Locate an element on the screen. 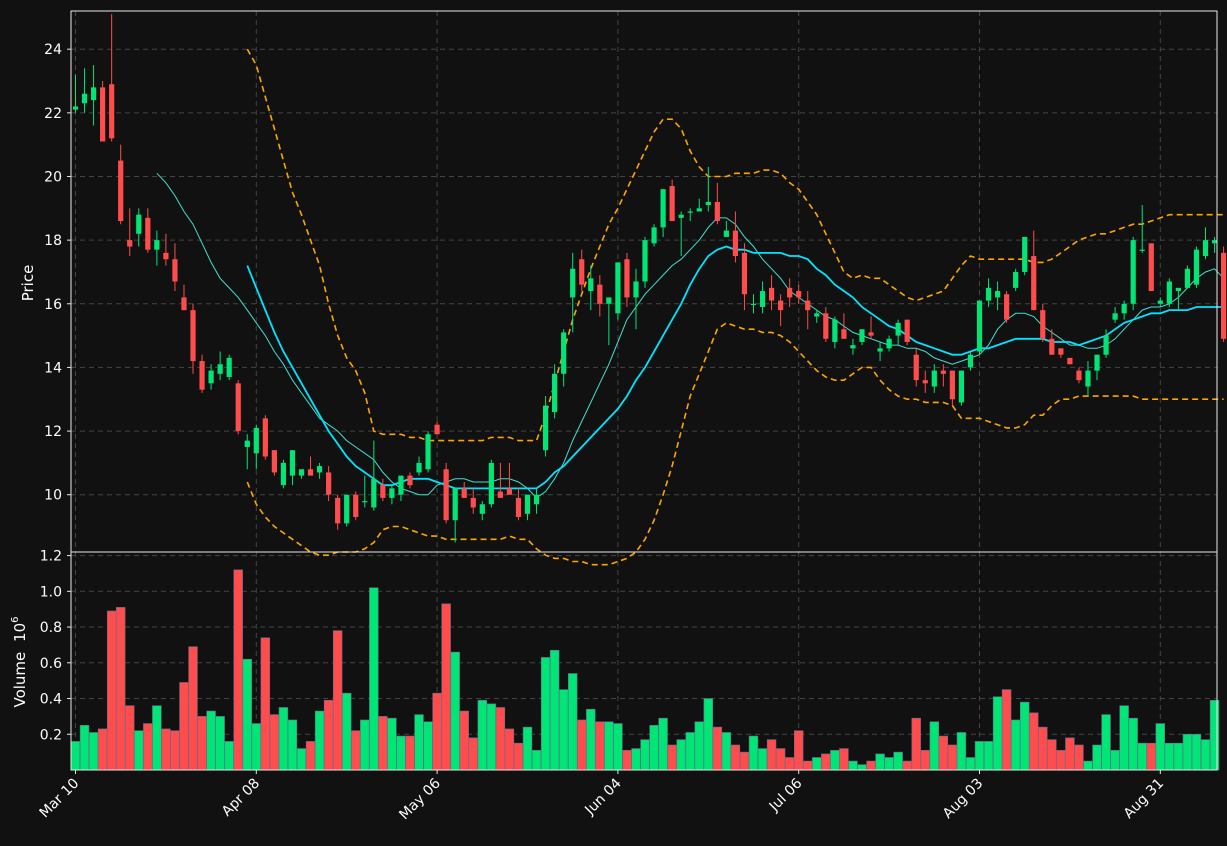 This screenshot has height=846, width=1227. x-tick-label: Jun 04 is located at coordinates (602, 796).